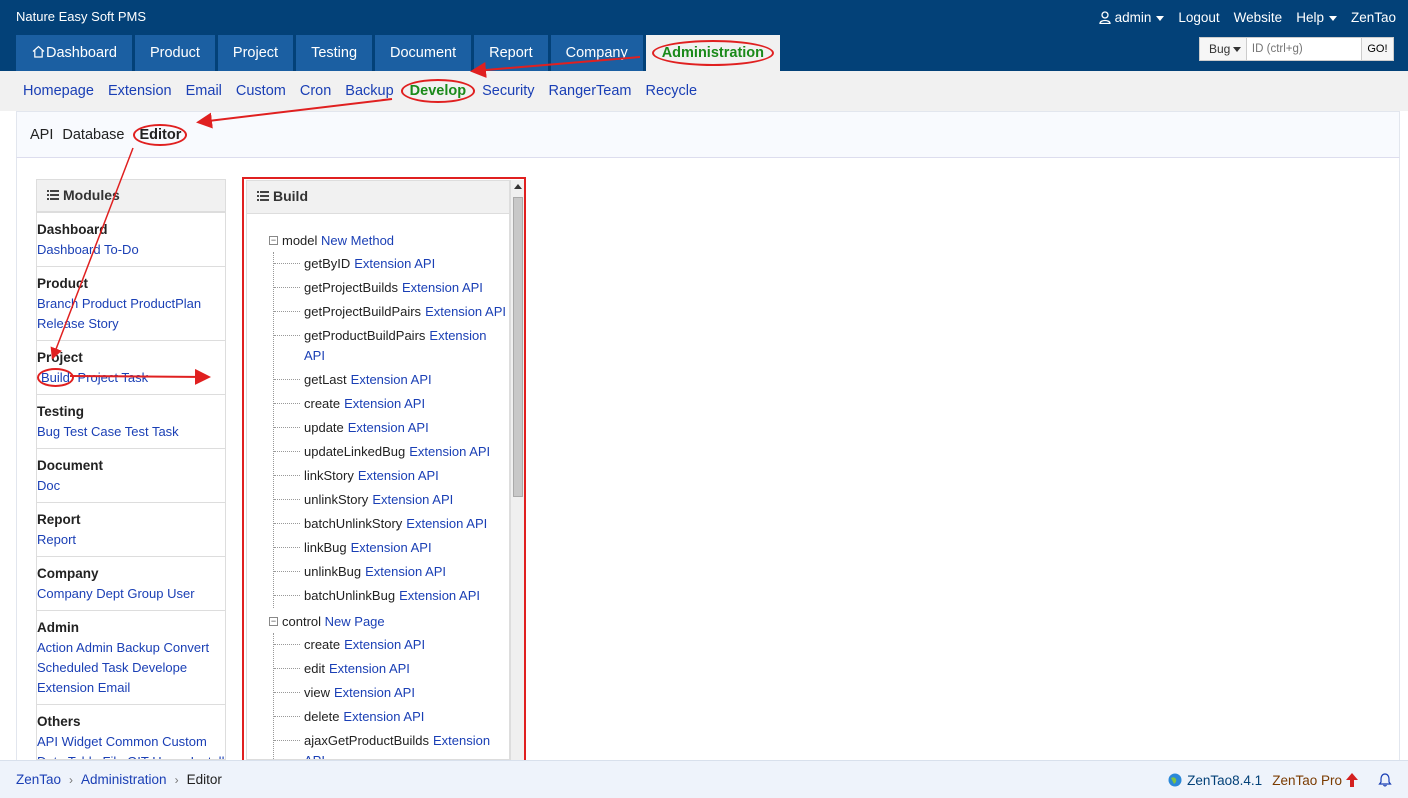 This screenshot has width=1408, height=798. I want to click on search-type-select: Bug, so click(1223, 49).